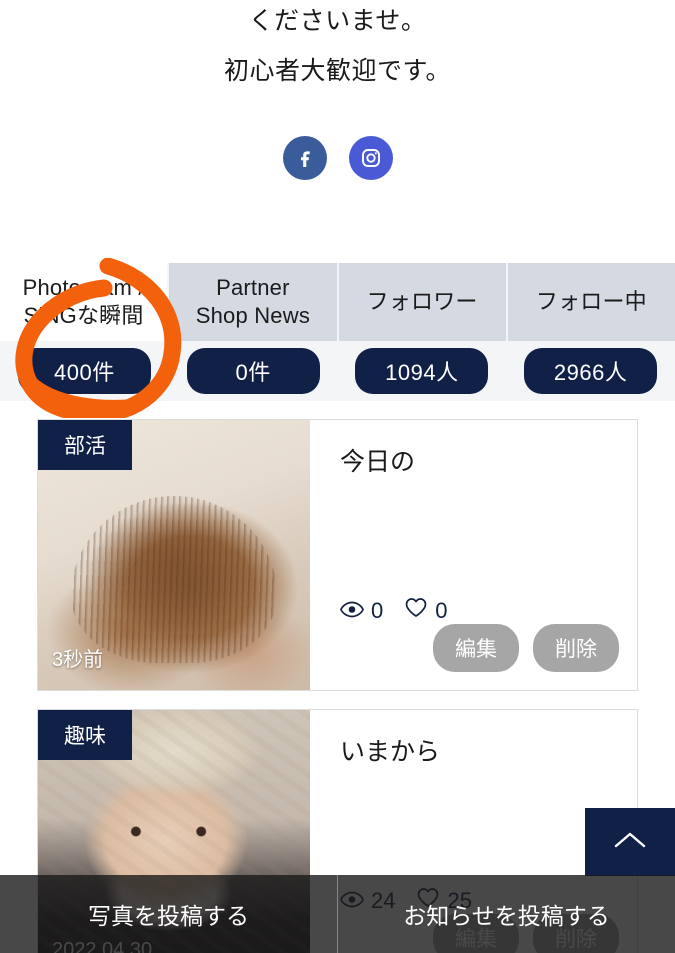 The image size is (675, 953). I want to click on chevron-up-icon, so click(630, 842).